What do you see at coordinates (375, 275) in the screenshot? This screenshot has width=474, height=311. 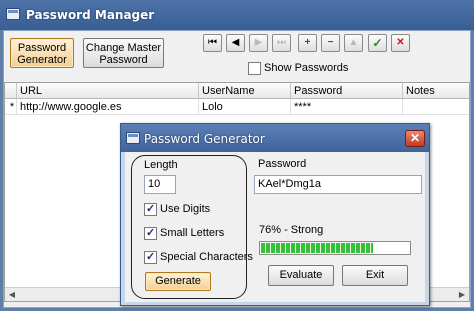 I see `exit-button: Exit` at bounding box center [375, 275].